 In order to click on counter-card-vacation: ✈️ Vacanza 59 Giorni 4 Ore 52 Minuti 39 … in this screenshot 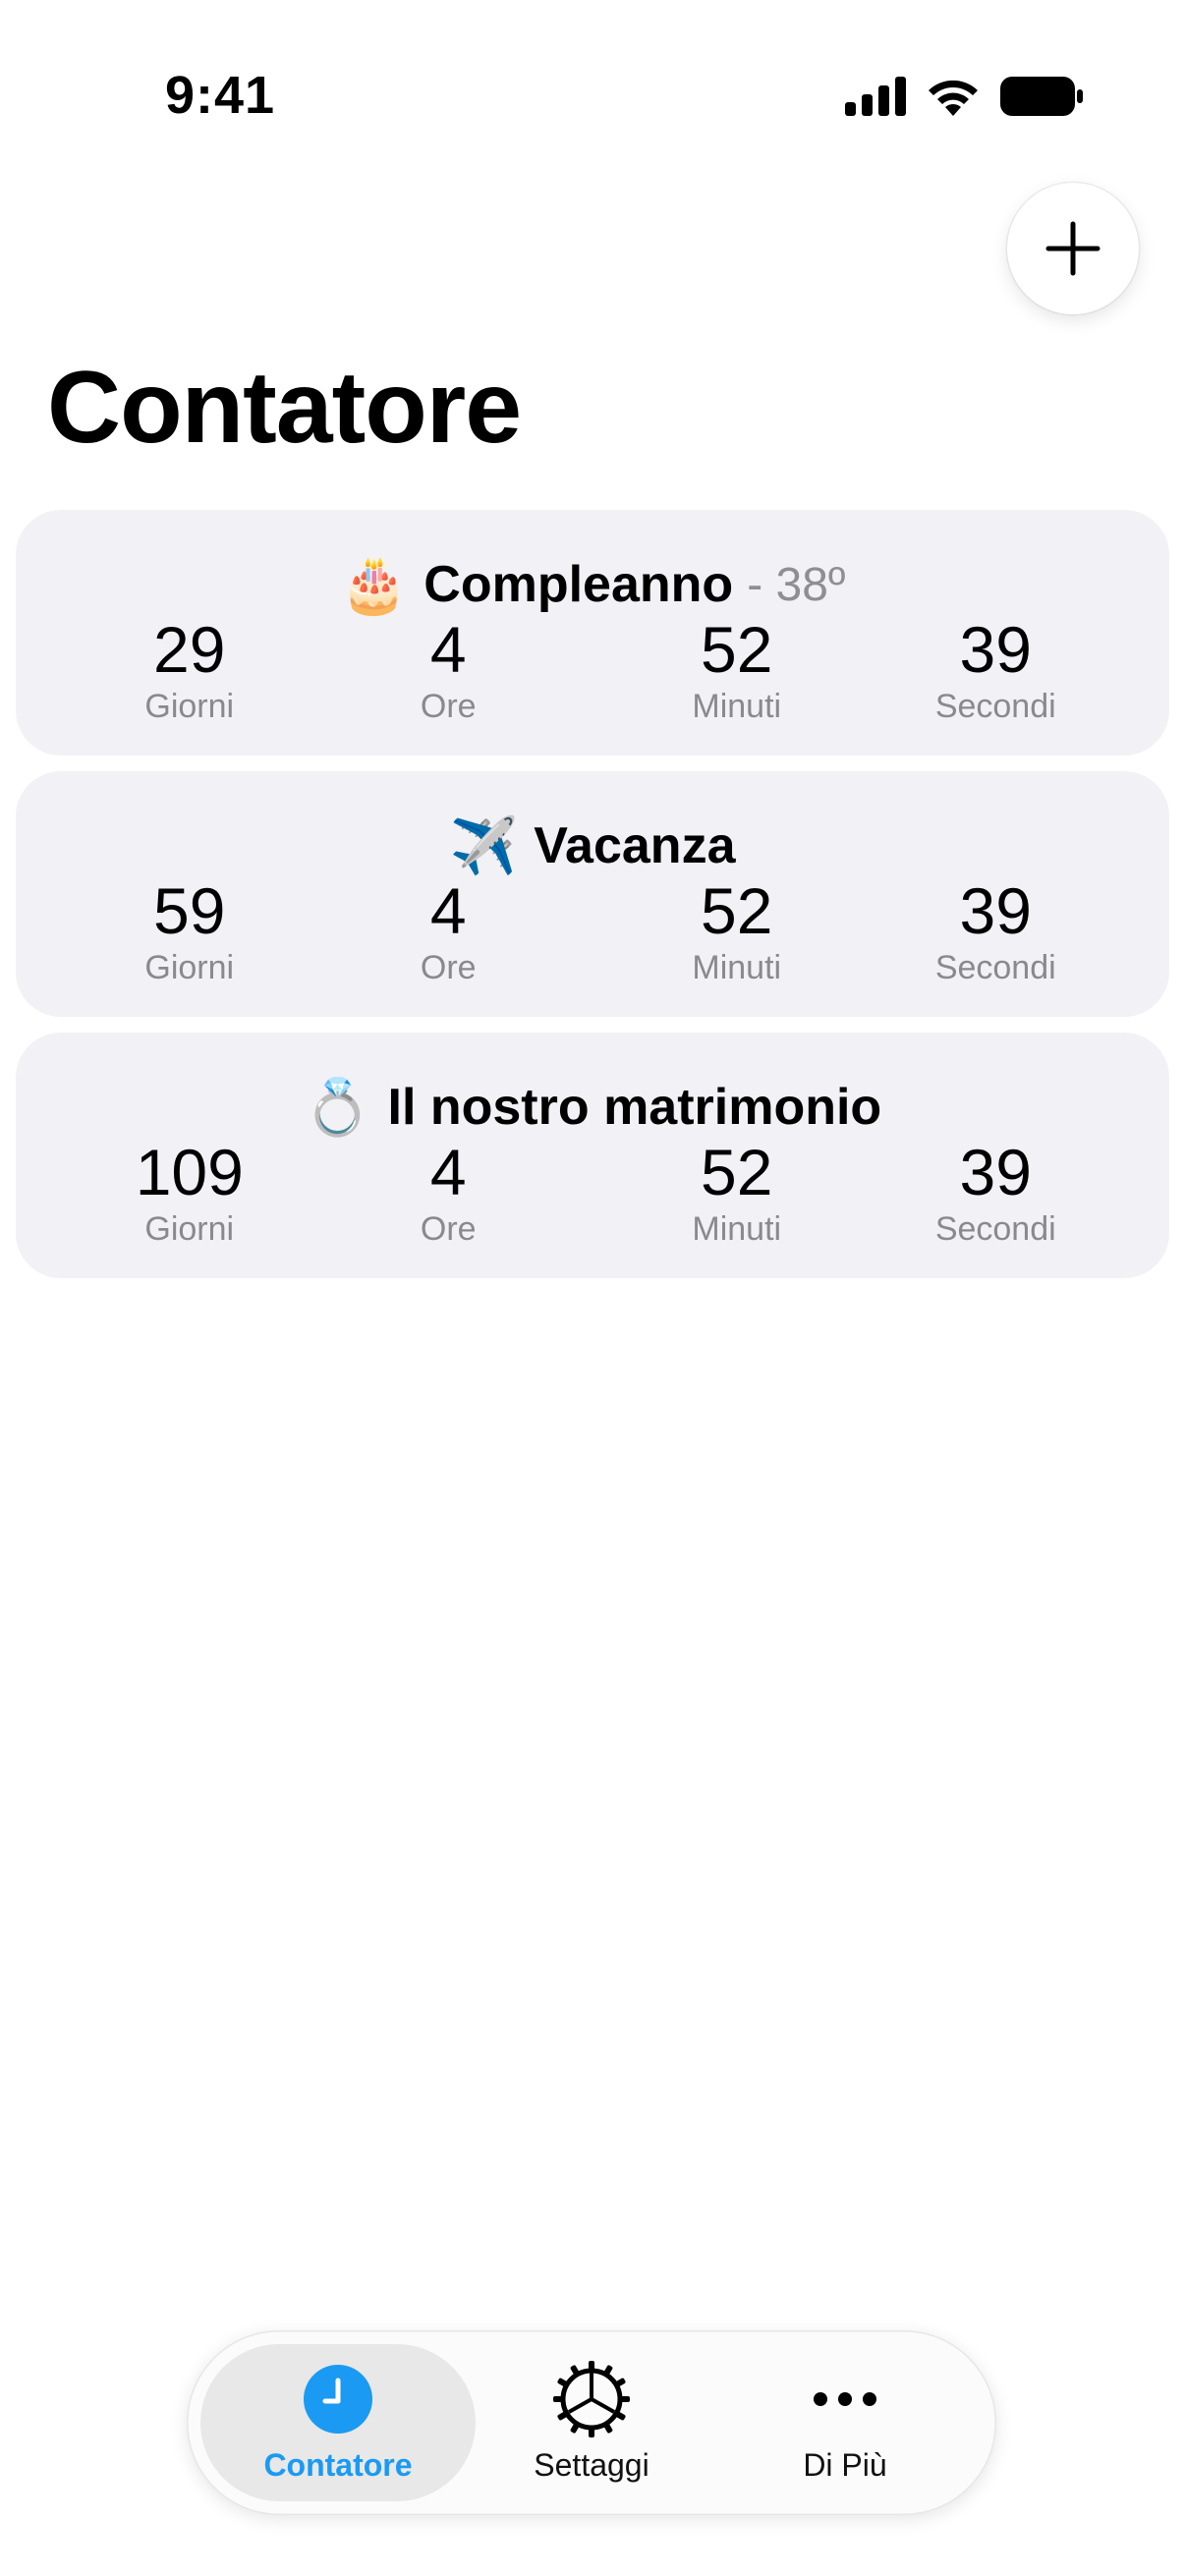, I will do `click(592, 894)`.